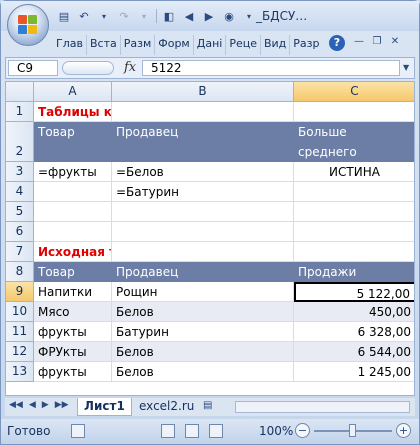  Describe the element at coordinates (62, 405) in the screenshot. I see `last-sheet-icon: ▶▶` at that location.